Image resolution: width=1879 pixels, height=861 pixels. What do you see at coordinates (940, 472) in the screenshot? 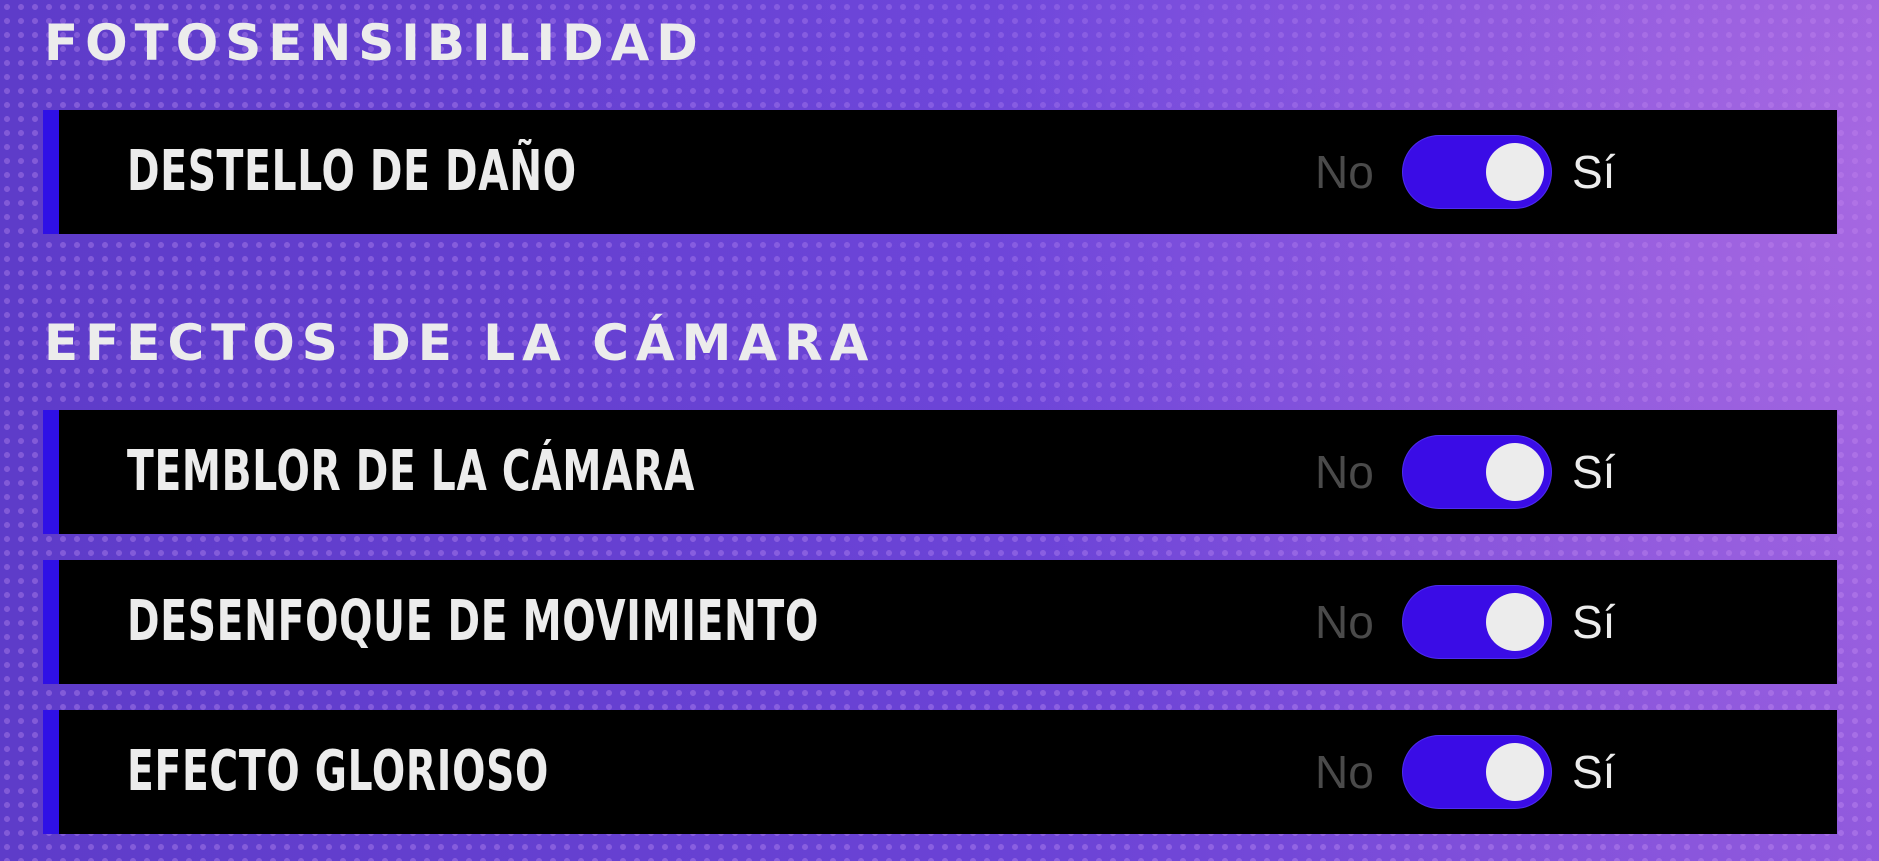
I see `setting-row-temblor-de-la-camara: TEMBLOR DE LA CÁMARA No Sí` at bounding box center [940, 472].